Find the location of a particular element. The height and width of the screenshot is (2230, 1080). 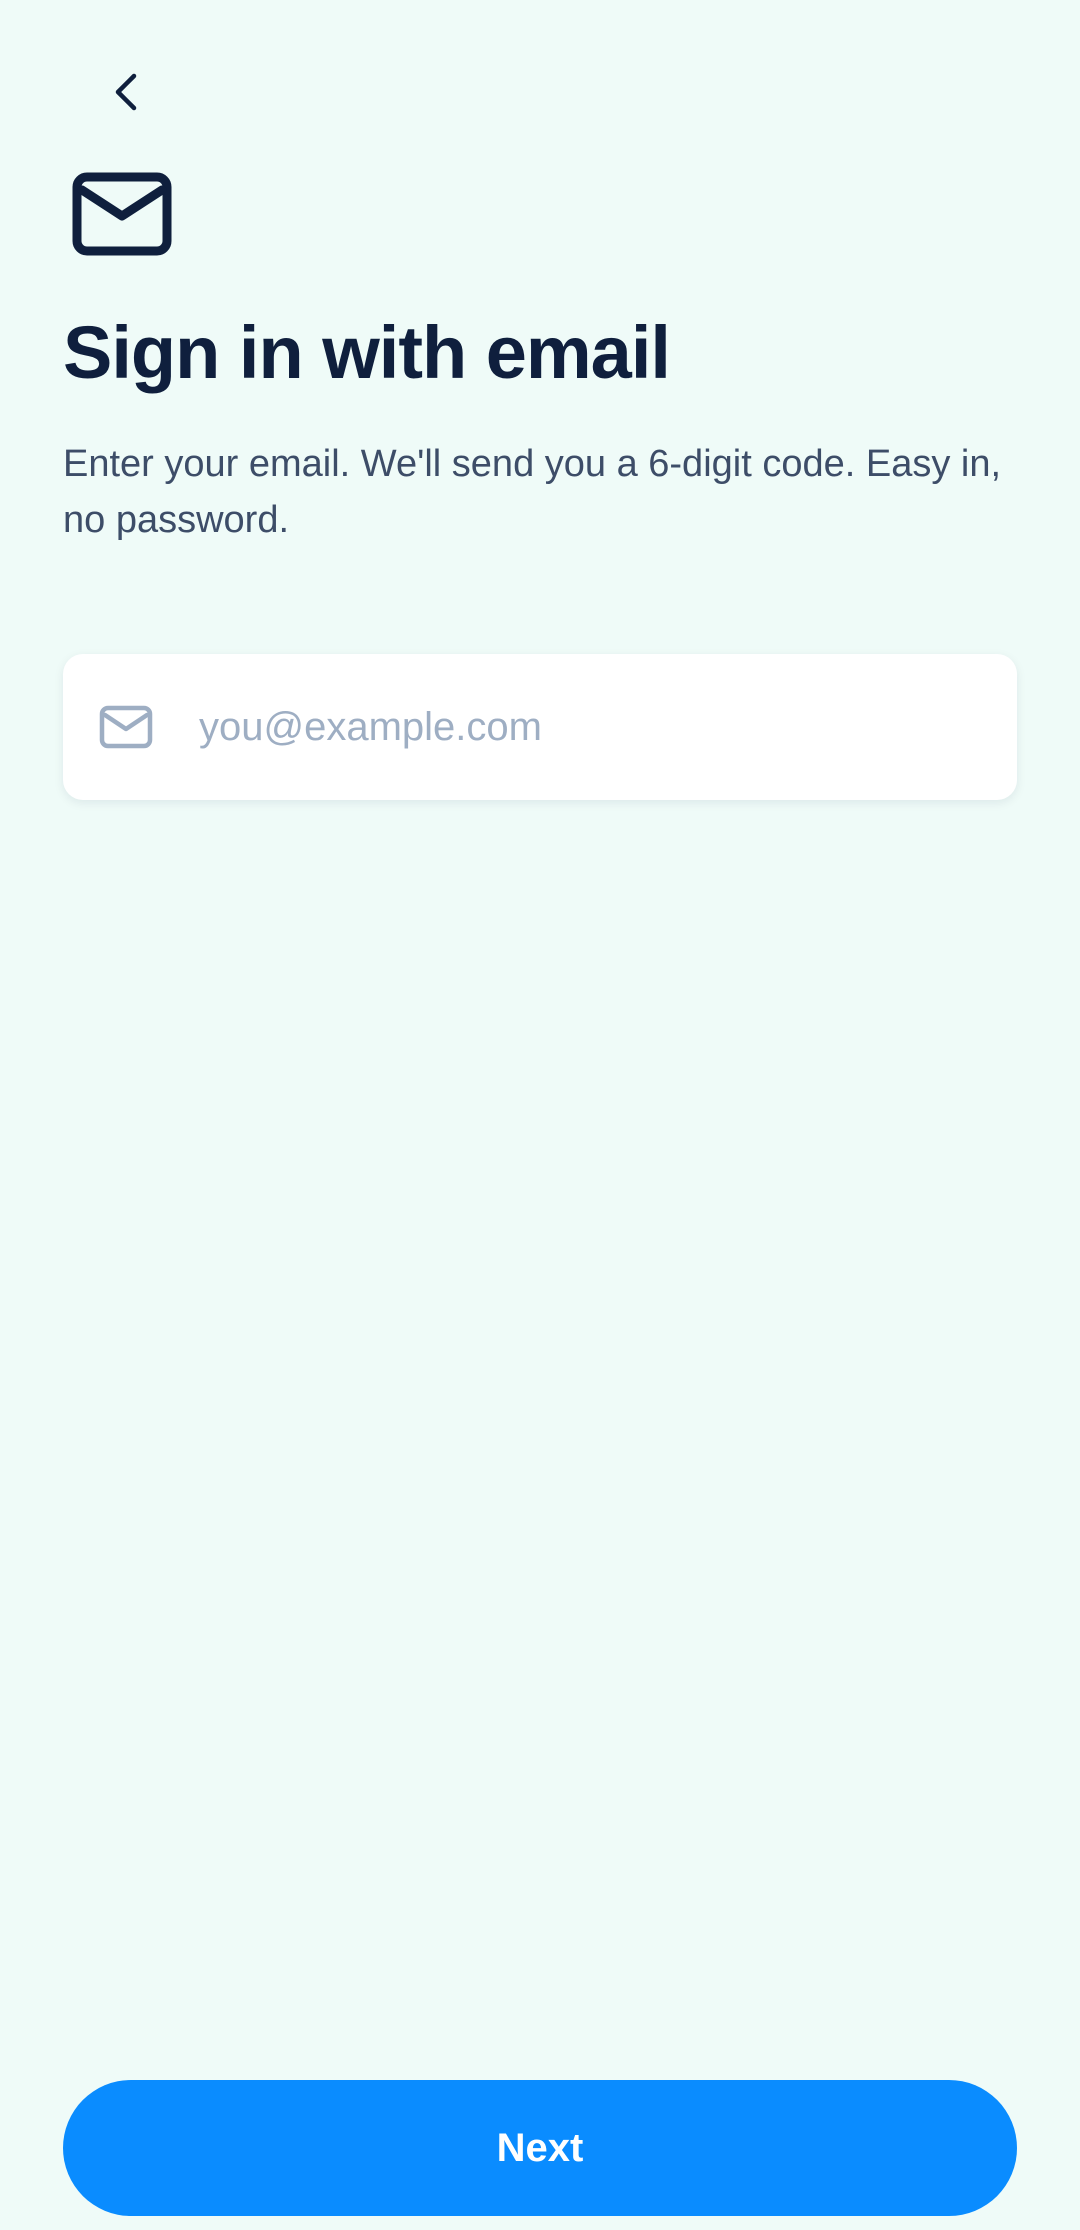

email-field is located at coordinates (540, 727).